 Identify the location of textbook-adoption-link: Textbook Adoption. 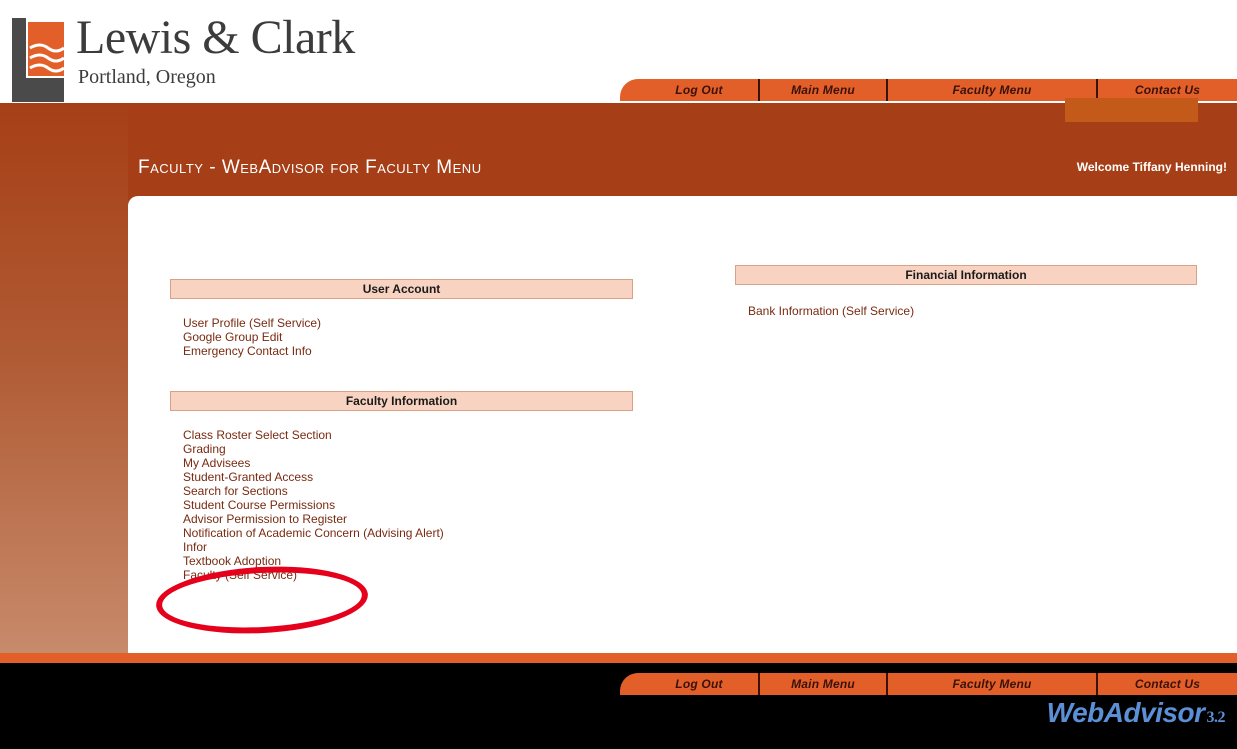
(313, 561).